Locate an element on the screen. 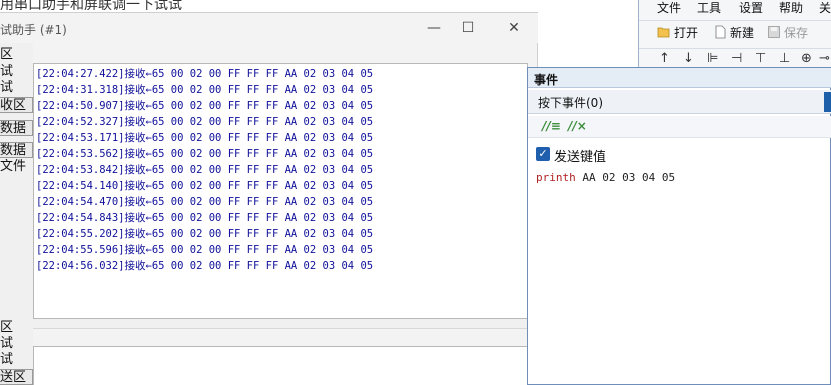  menu-file: 文件 is located at coordinates (669, 8).